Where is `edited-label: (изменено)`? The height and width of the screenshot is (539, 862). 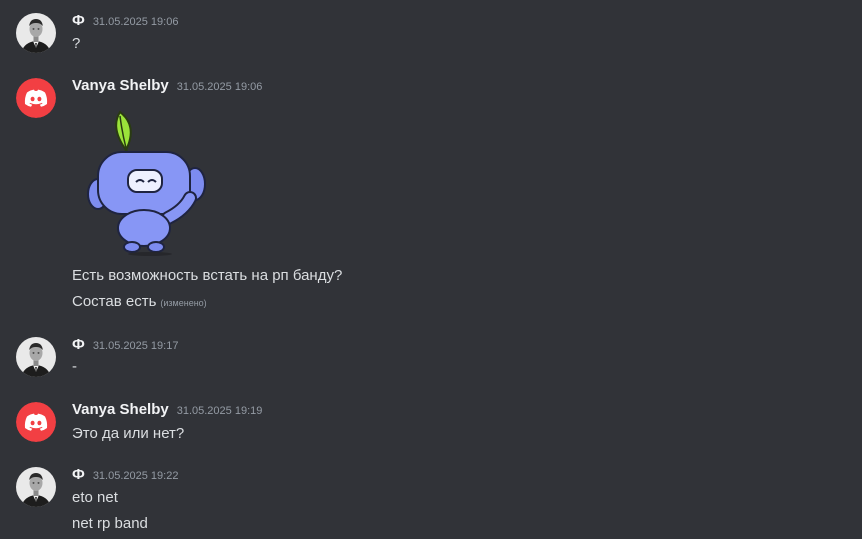 edited-label: (изменено) is located at coordinates (183, 303).